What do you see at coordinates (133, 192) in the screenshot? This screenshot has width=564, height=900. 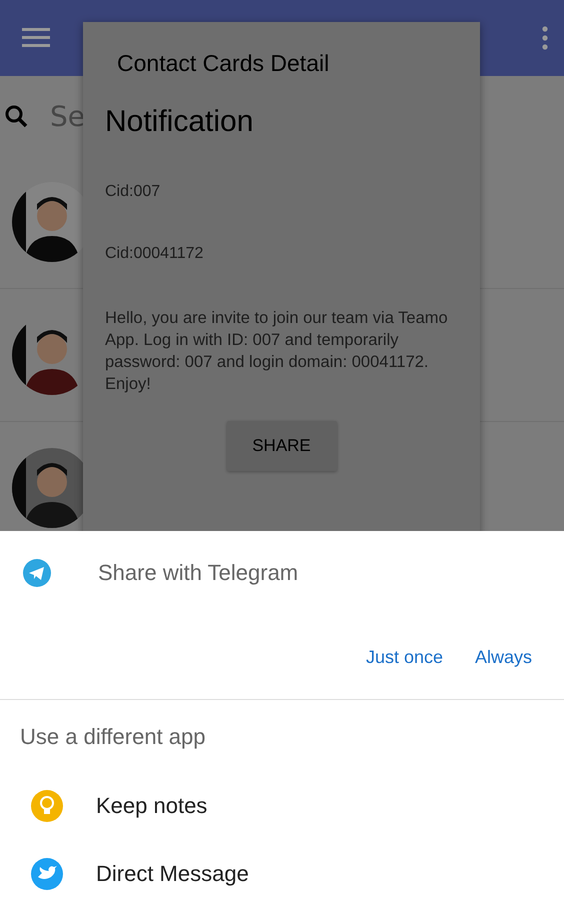 I see `cid-text: Cid:007` at bounding box center [133, 192].